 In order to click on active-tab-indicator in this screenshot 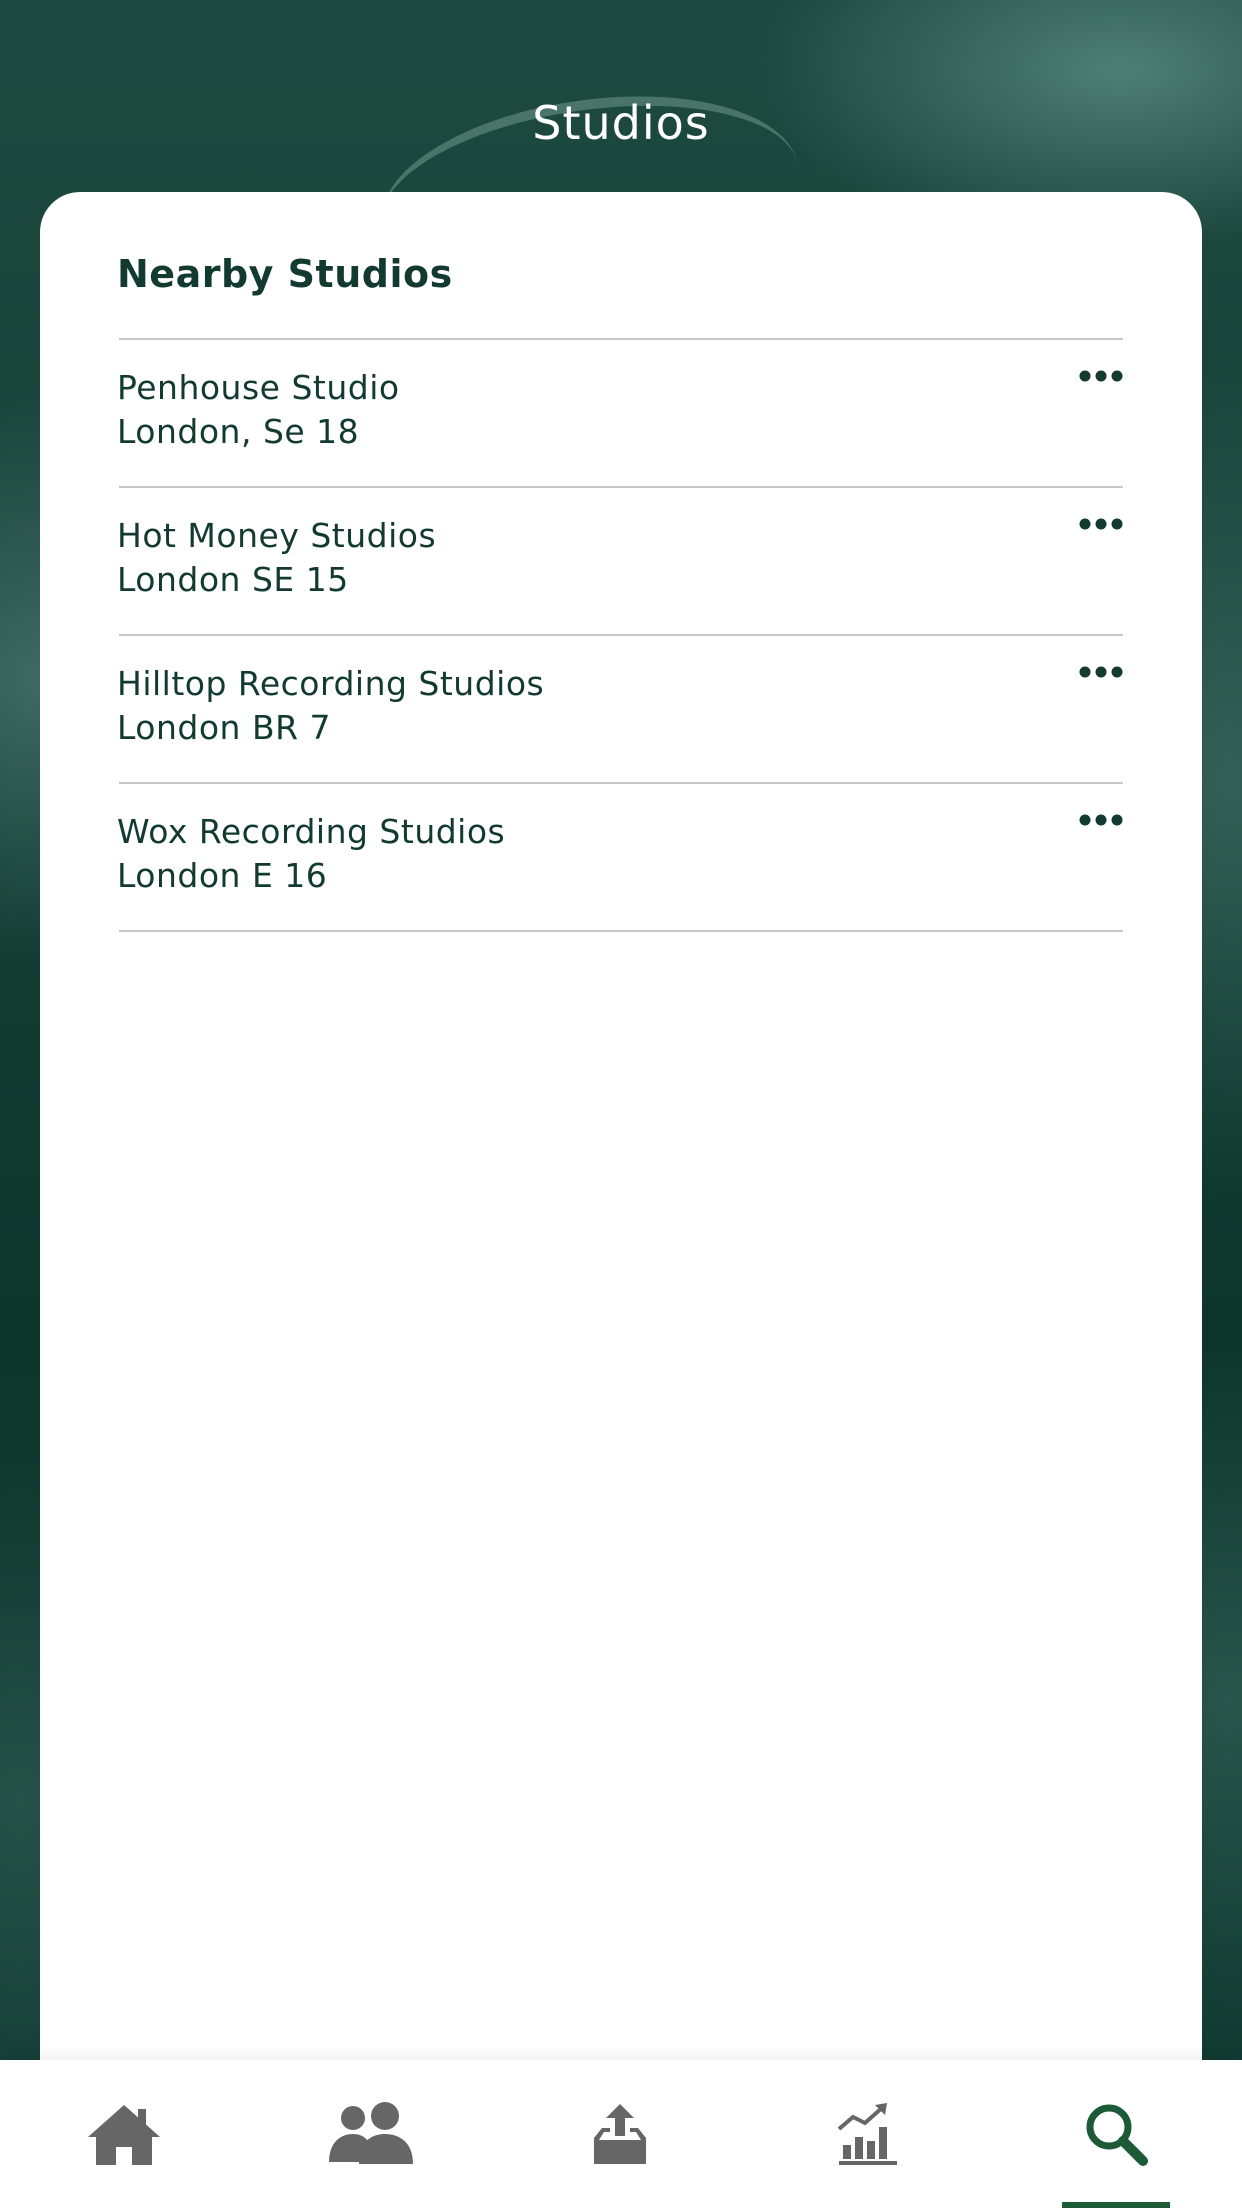, I will do `click(1116, 2205)`.